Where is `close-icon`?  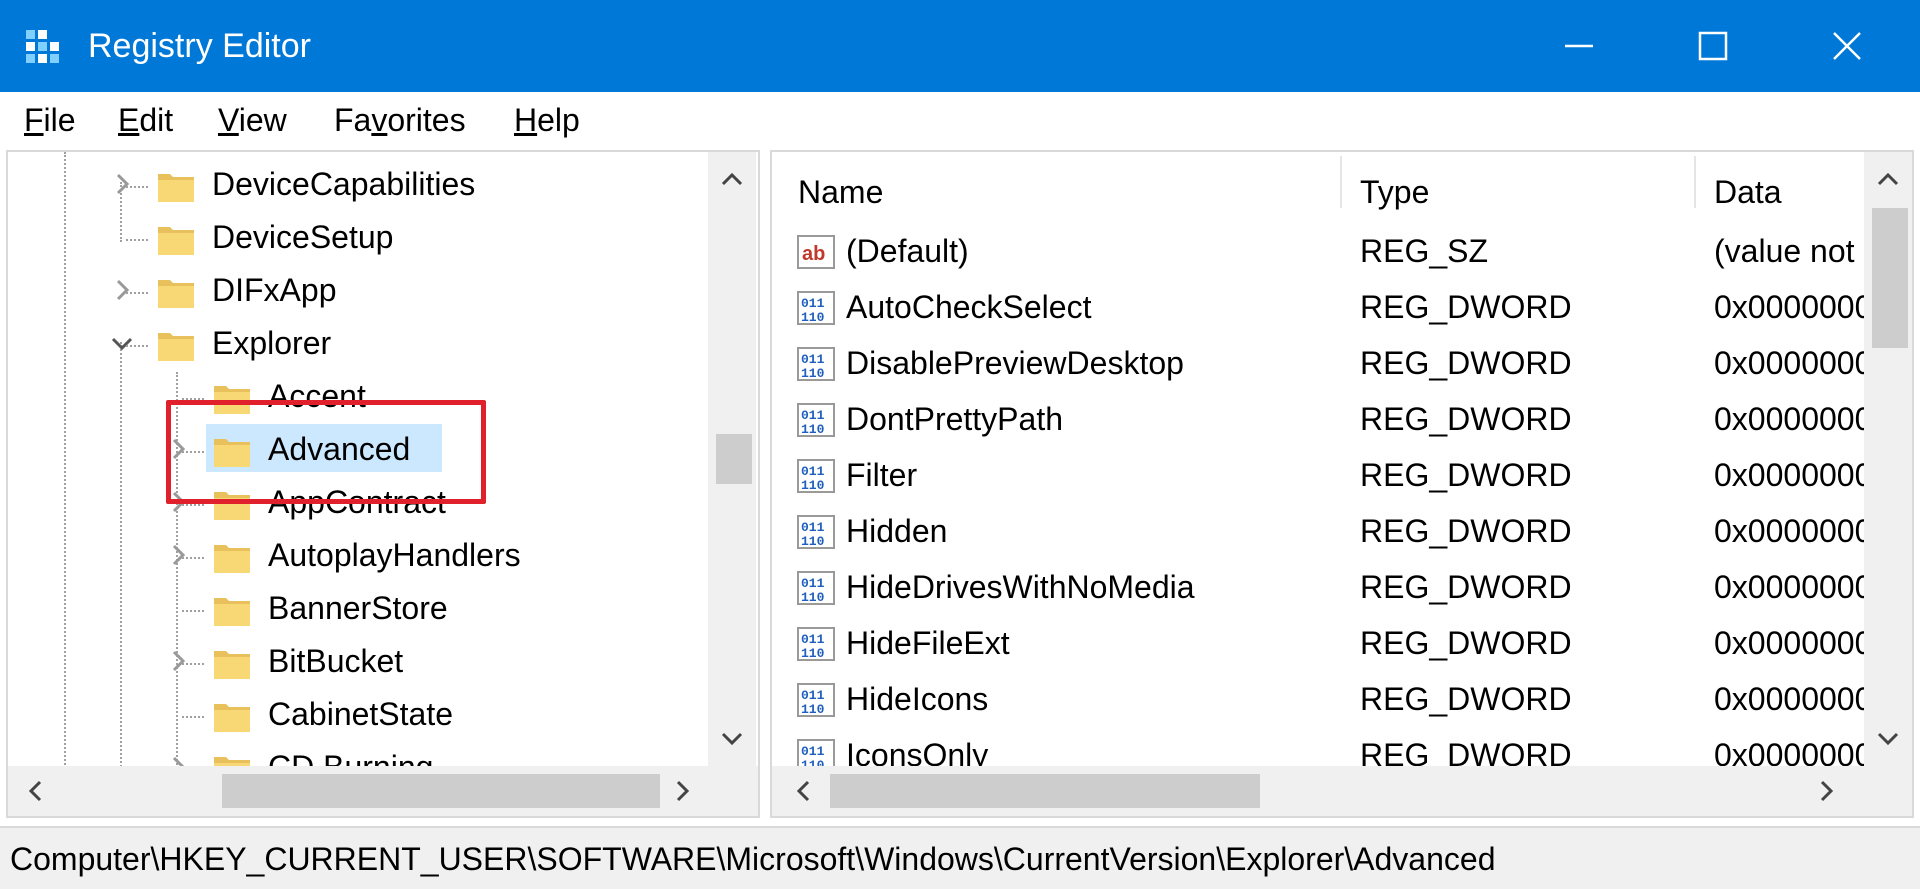 close-icon is located at coordinates (1847, 46).